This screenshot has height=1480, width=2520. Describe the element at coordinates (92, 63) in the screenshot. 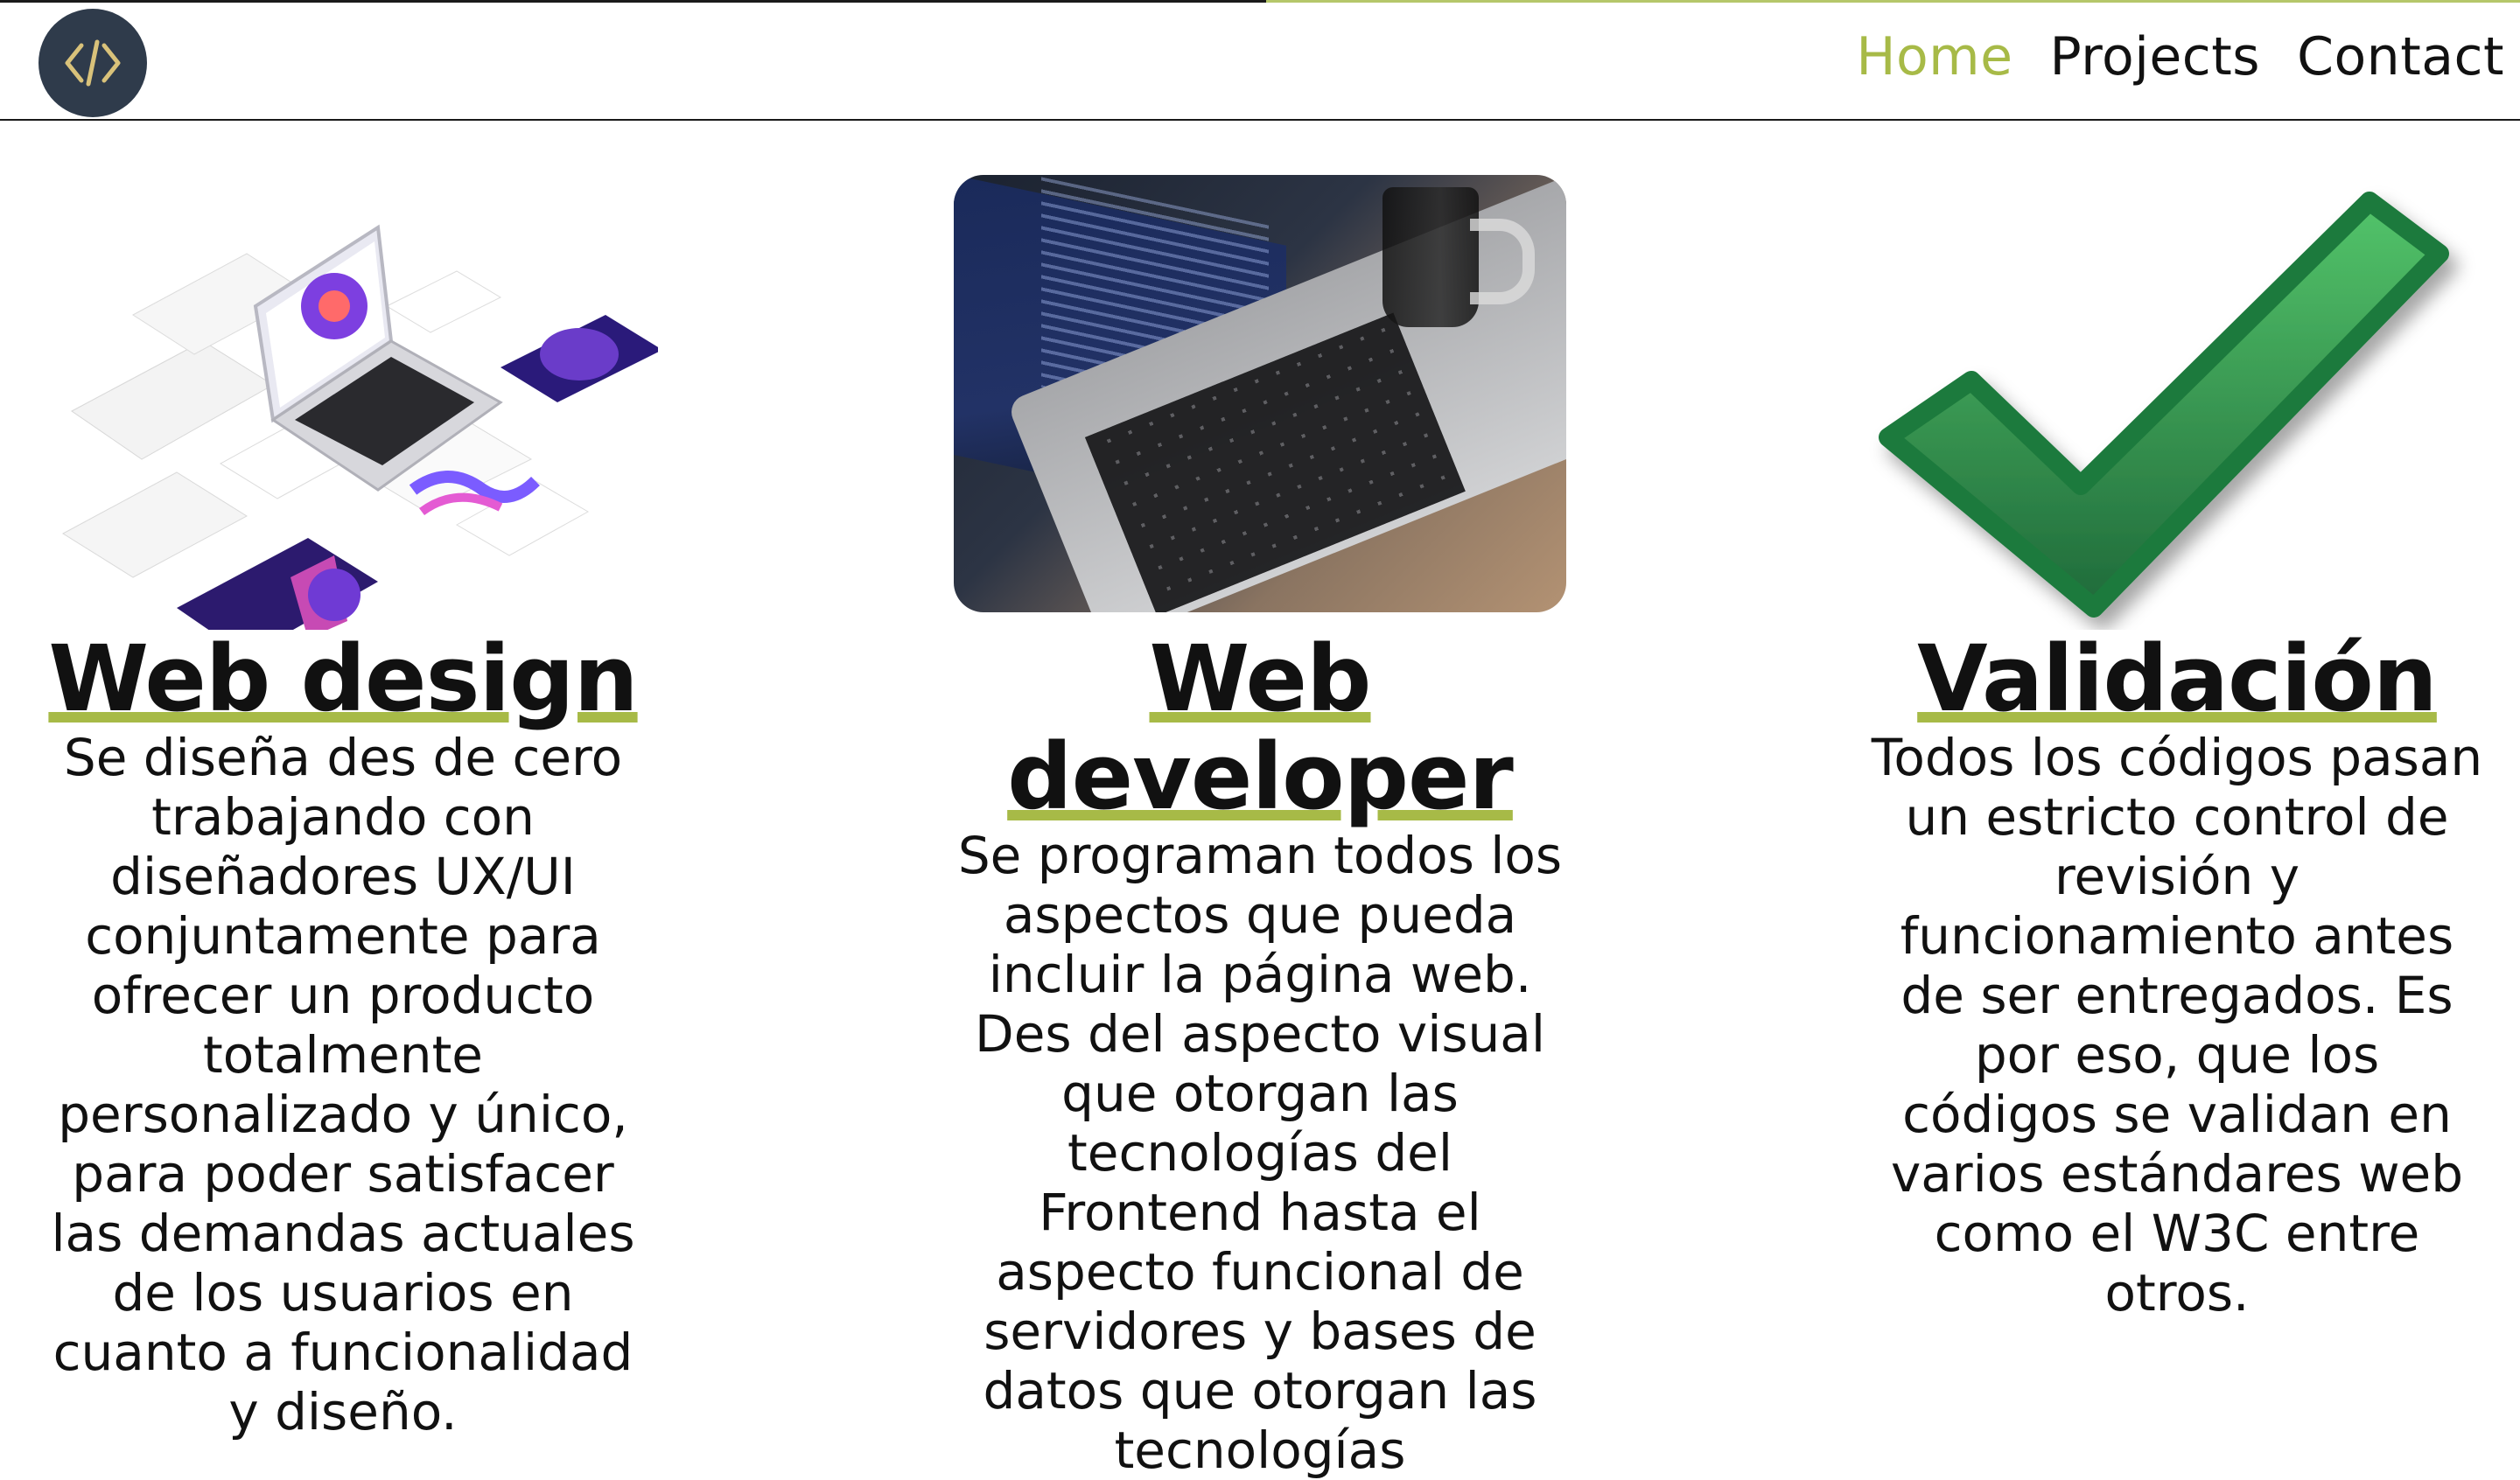

I see `code-brackets-icon` at that location.